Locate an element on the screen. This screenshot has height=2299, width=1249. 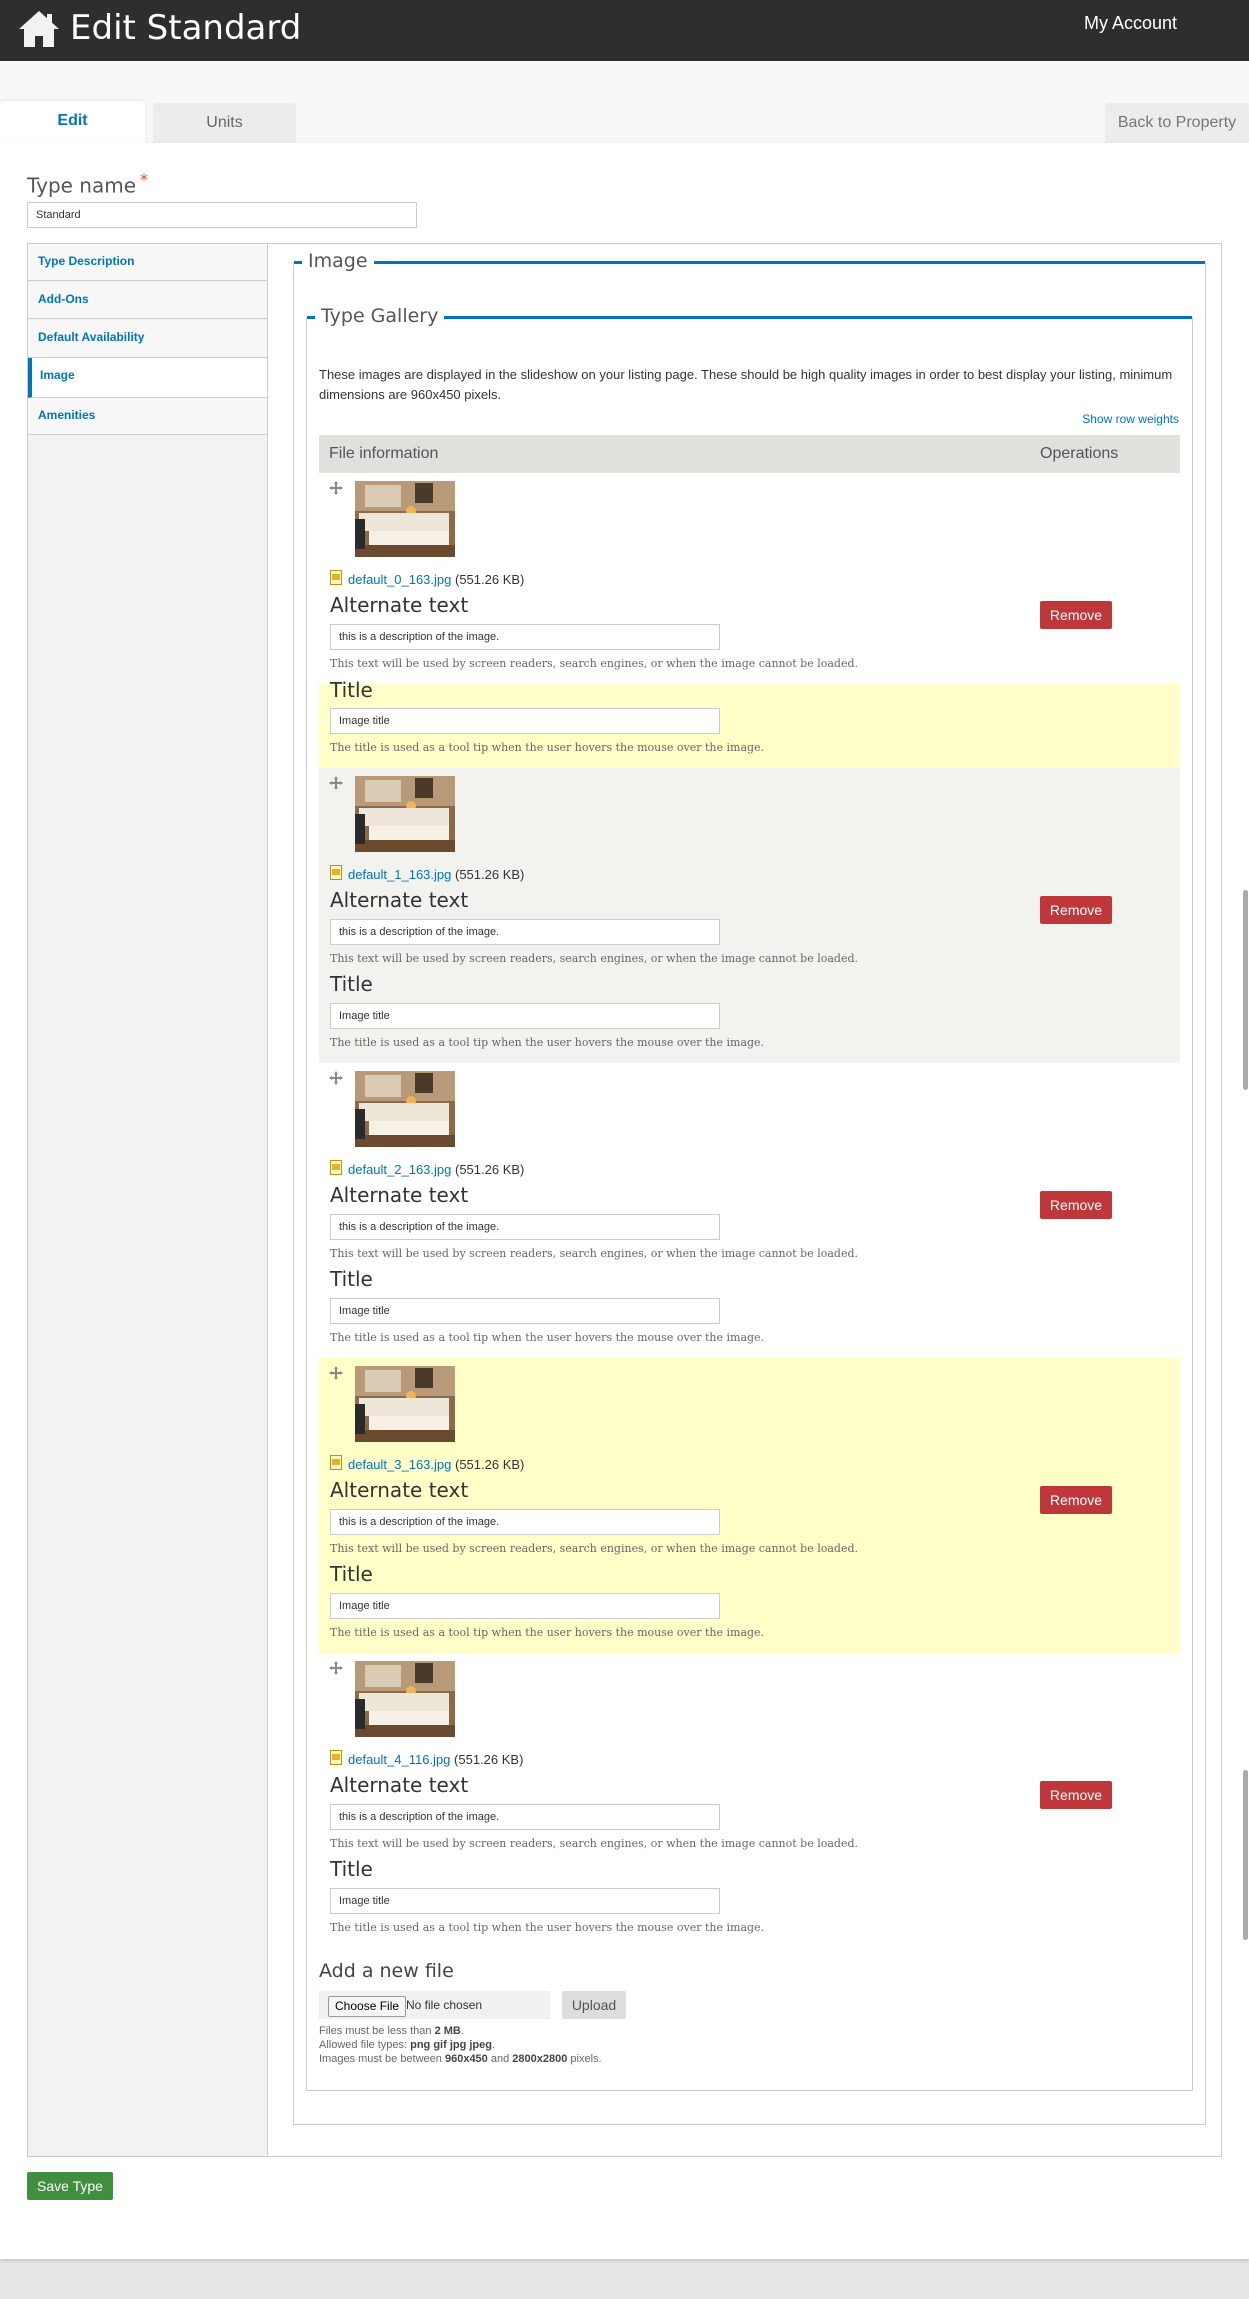
column-operations: Operations is located at coordinates (1079, 453).